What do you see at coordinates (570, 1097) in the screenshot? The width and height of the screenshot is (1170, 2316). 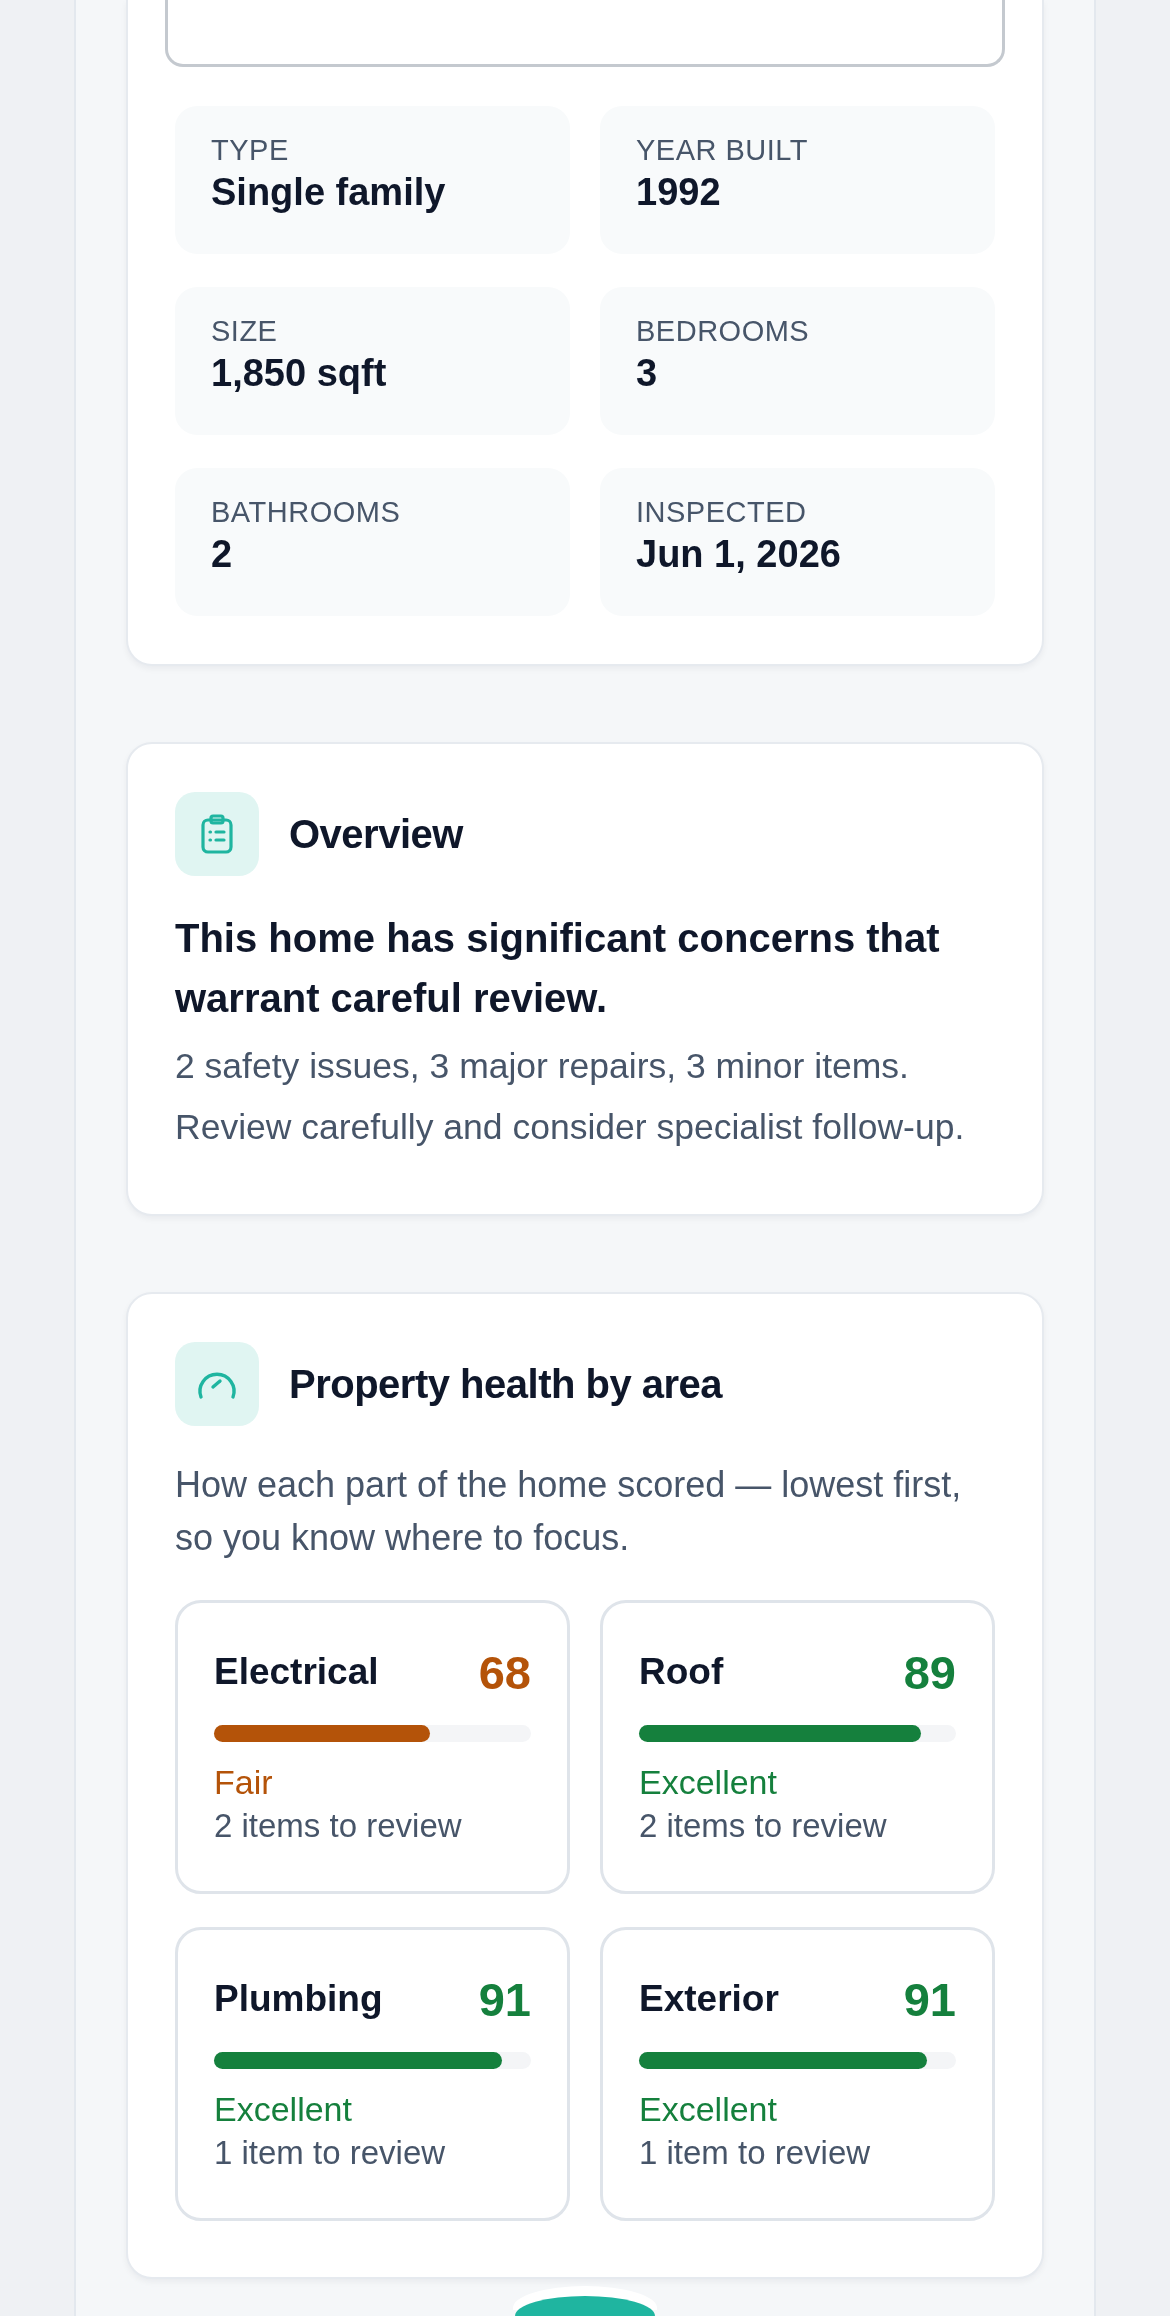 I see `overview-text: 2 safety issues, 3 major repairs, 3 minor items. Review carefully and consider specialist follow-up.` at bounding box center [570, 1097].